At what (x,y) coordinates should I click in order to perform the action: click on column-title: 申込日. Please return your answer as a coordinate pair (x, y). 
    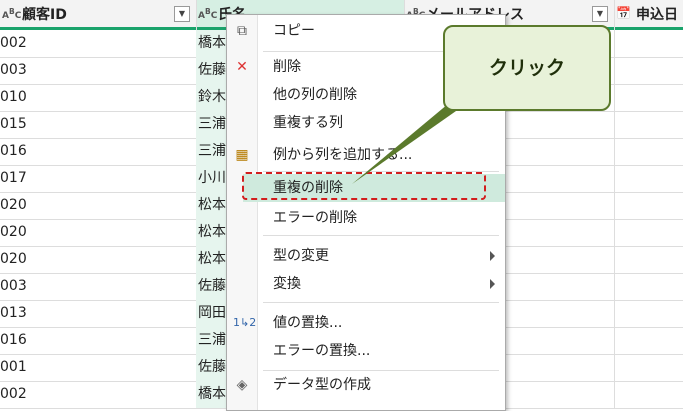
    Looking at the image, I should click on (657, 14).